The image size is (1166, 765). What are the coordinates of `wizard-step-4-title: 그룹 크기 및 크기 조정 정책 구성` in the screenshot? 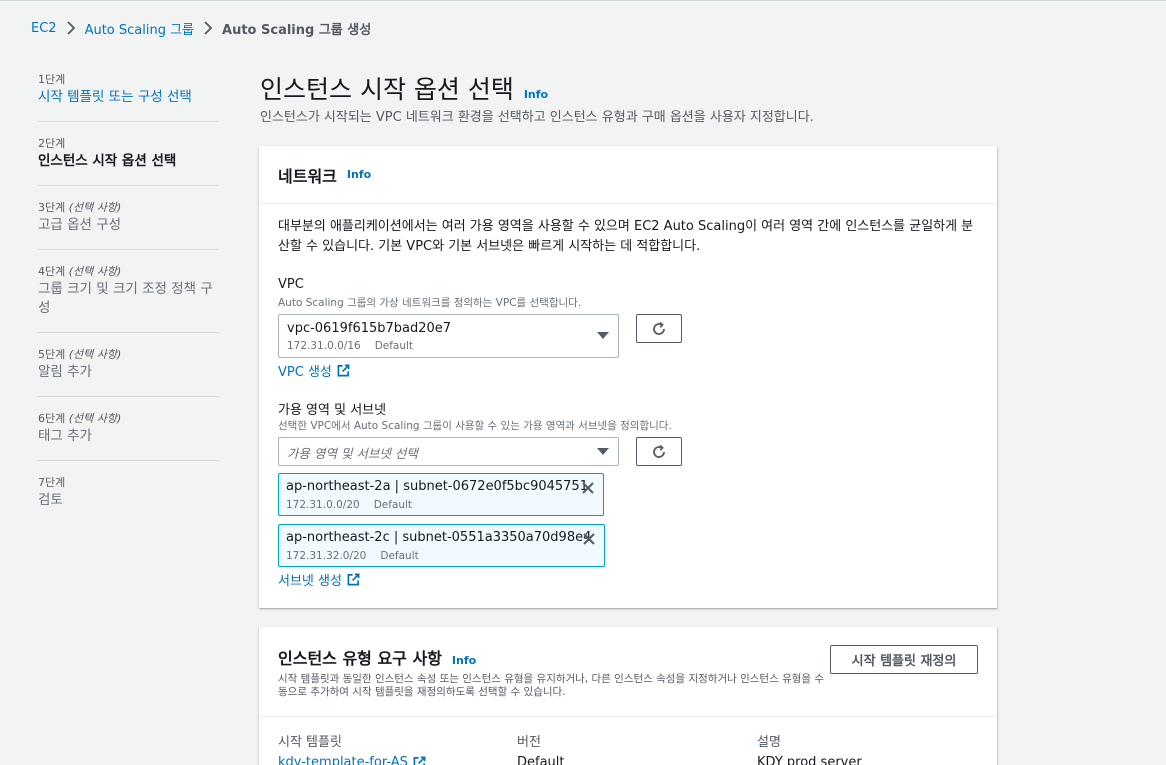 It's located at (125, 298).